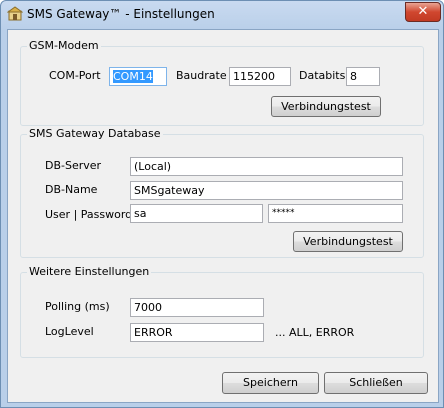 The image size is (444, 408). I want to click on db-user-input: sa, so click(196, 213).